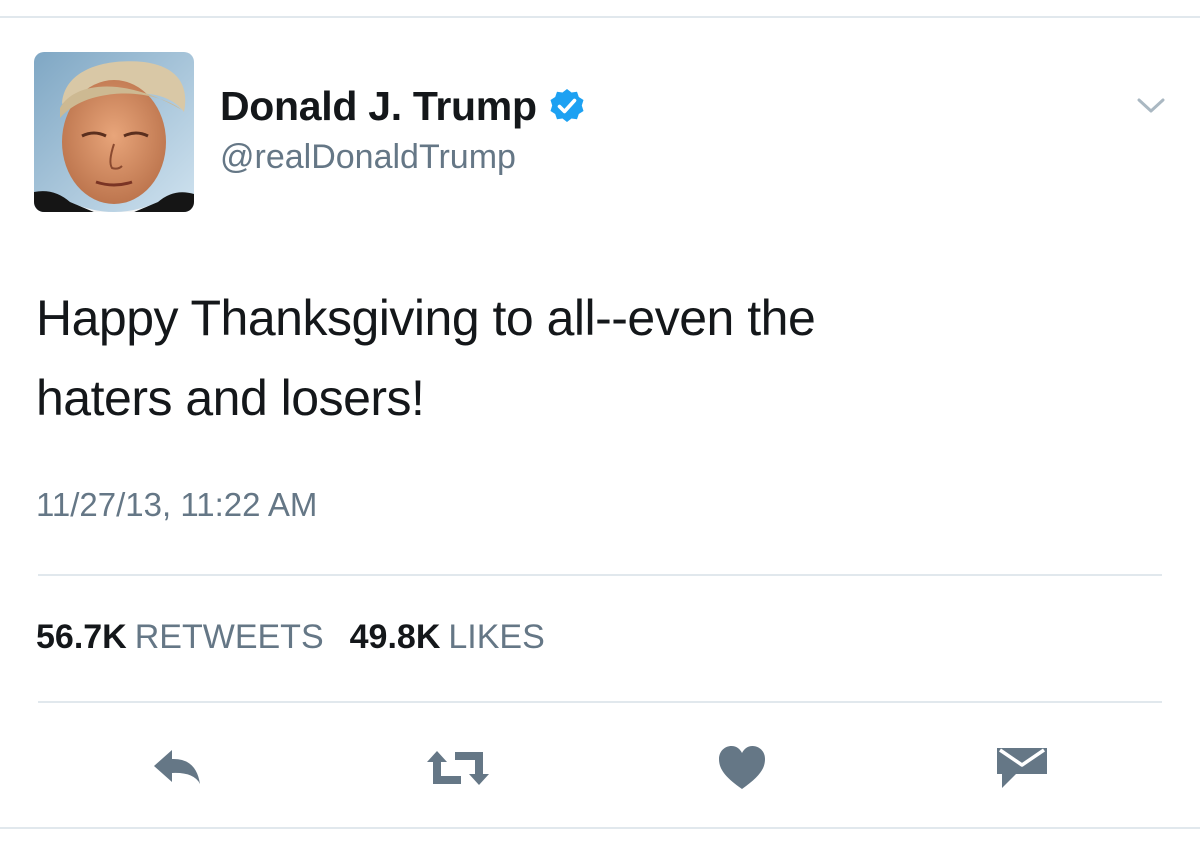  Describe the element at coordinates (81, 637) in the screenshot. I see `retweets-count: 56.7K` at that location.